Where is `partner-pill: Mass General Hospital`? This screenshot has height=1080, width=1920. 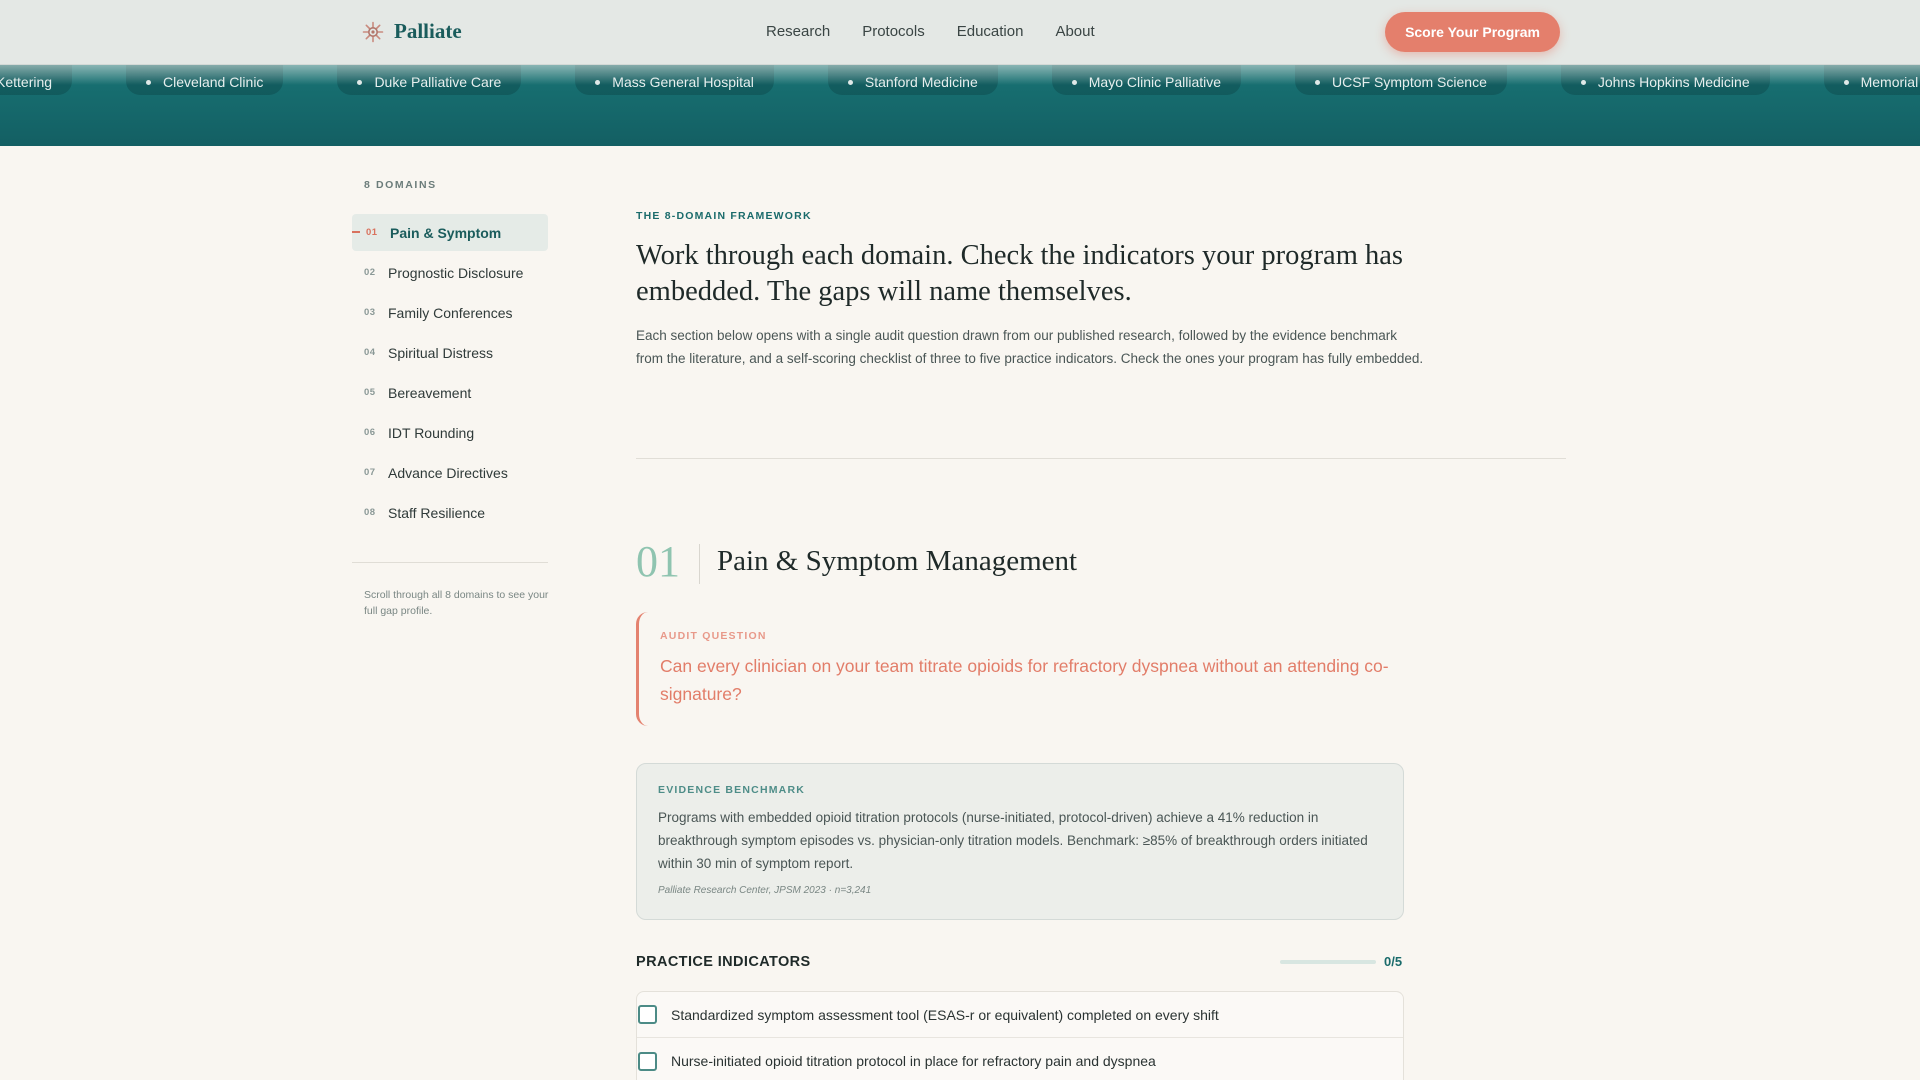
partner-pill: Mass General Hospital is located at coordinates (674, 80).